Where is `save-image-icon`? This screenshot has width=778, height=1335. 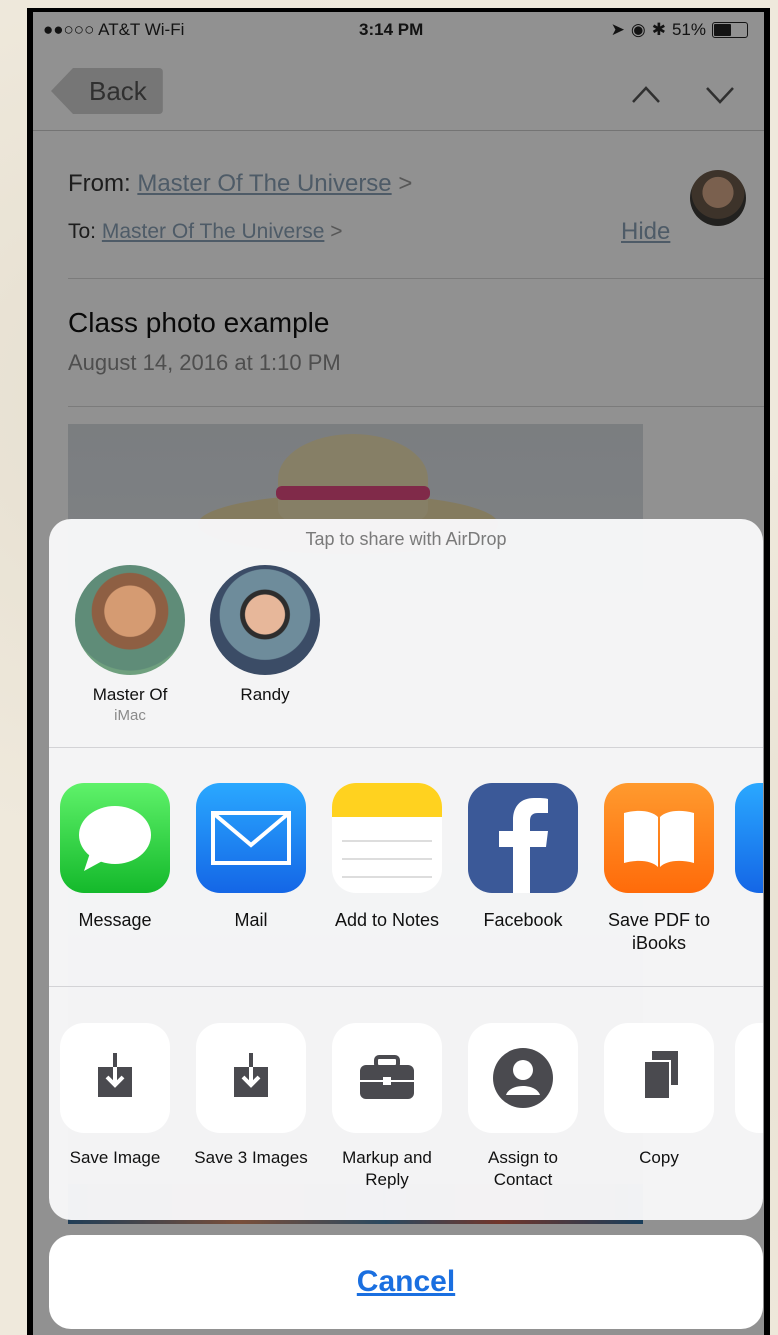 save-image-icon is located at coordinates (115, 1078).